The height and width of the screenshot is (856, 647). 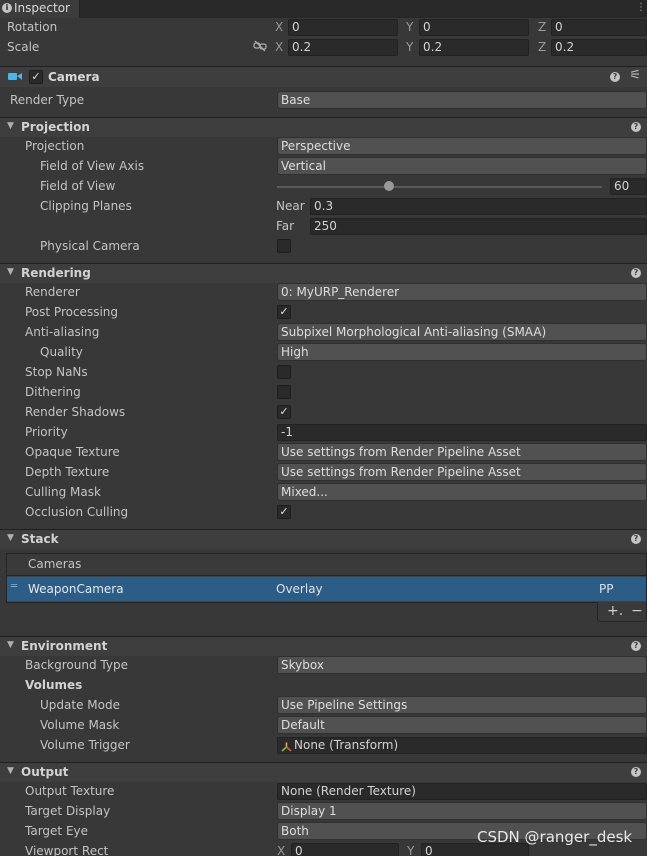 What do you see at coordinates (260, 46) in the screenshot?
I see `link-scale-icon` at bounding box center [260, 46].